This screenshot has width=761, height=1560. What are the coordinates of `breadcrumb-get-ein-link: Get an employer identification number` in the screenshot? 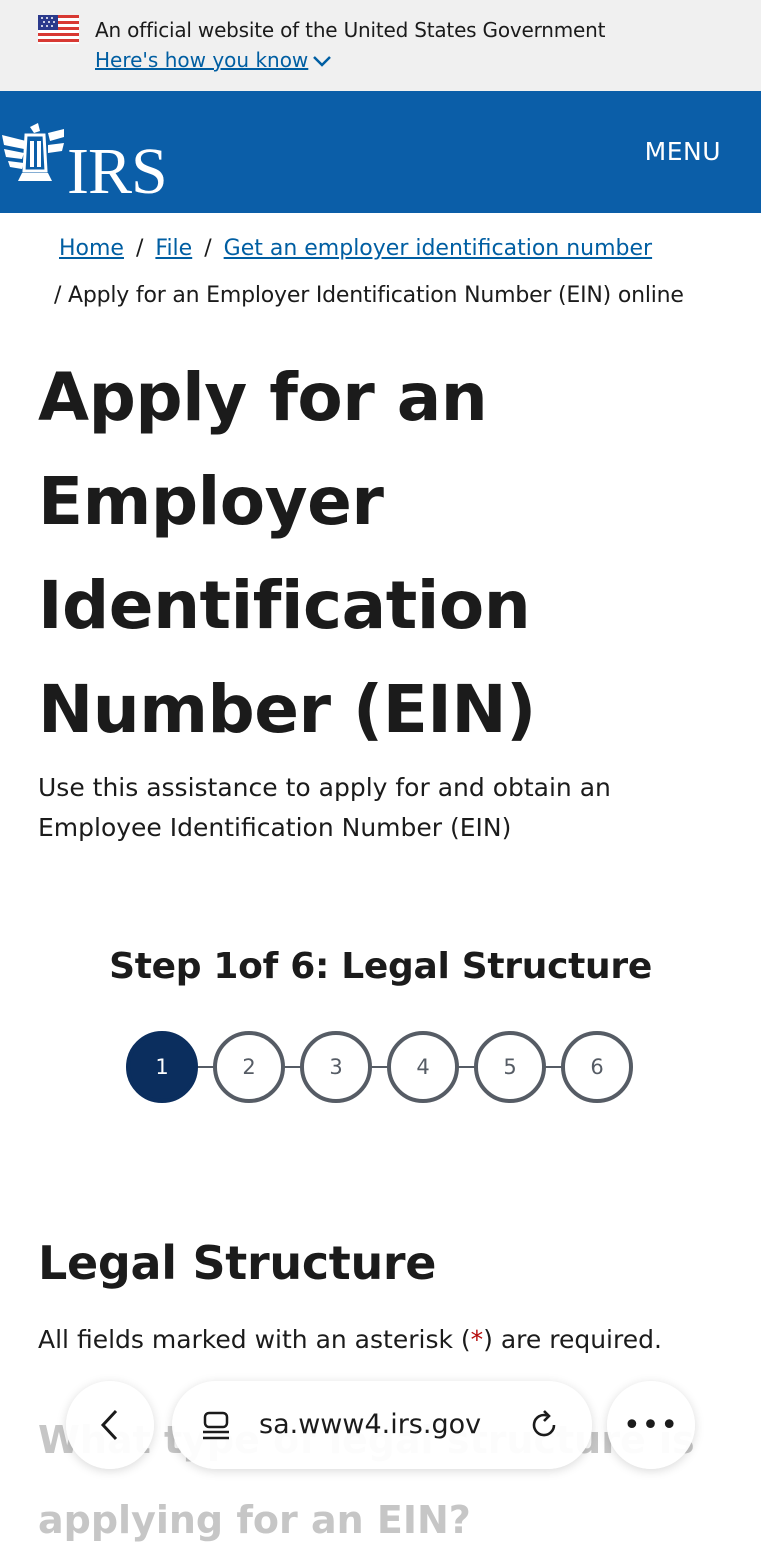 It's located at (438, 248).